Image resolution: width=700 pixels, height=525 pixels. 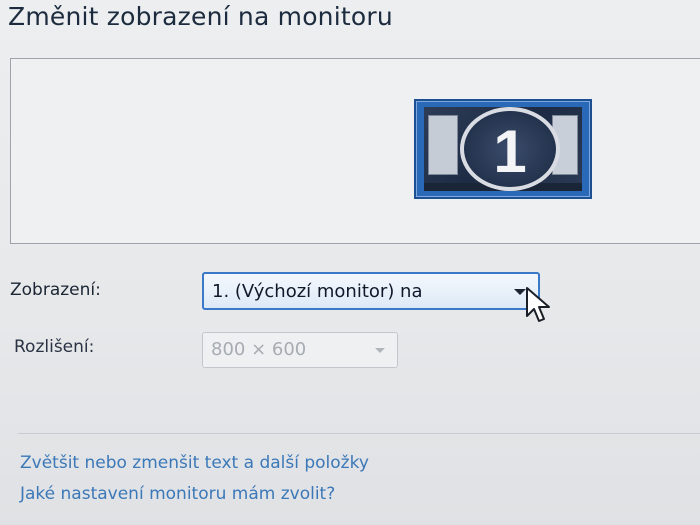 What do you see at coordinates (359, 433) in the screenshot?
I see `separator` at bounding box center [359, 433].